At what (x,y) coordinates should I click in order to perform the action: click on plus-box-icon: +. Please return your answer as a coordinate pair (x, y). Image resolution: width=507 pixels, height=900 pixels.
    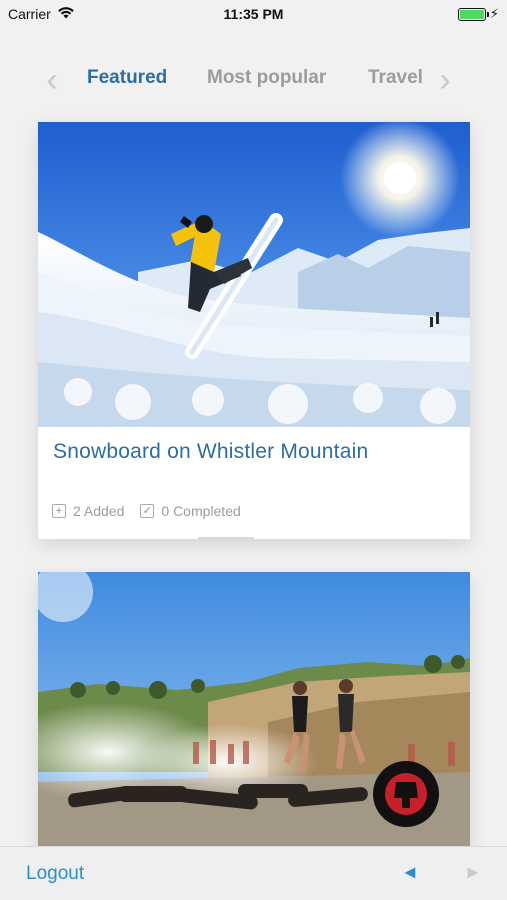
    Looking at the image, I should click on (59, 511).